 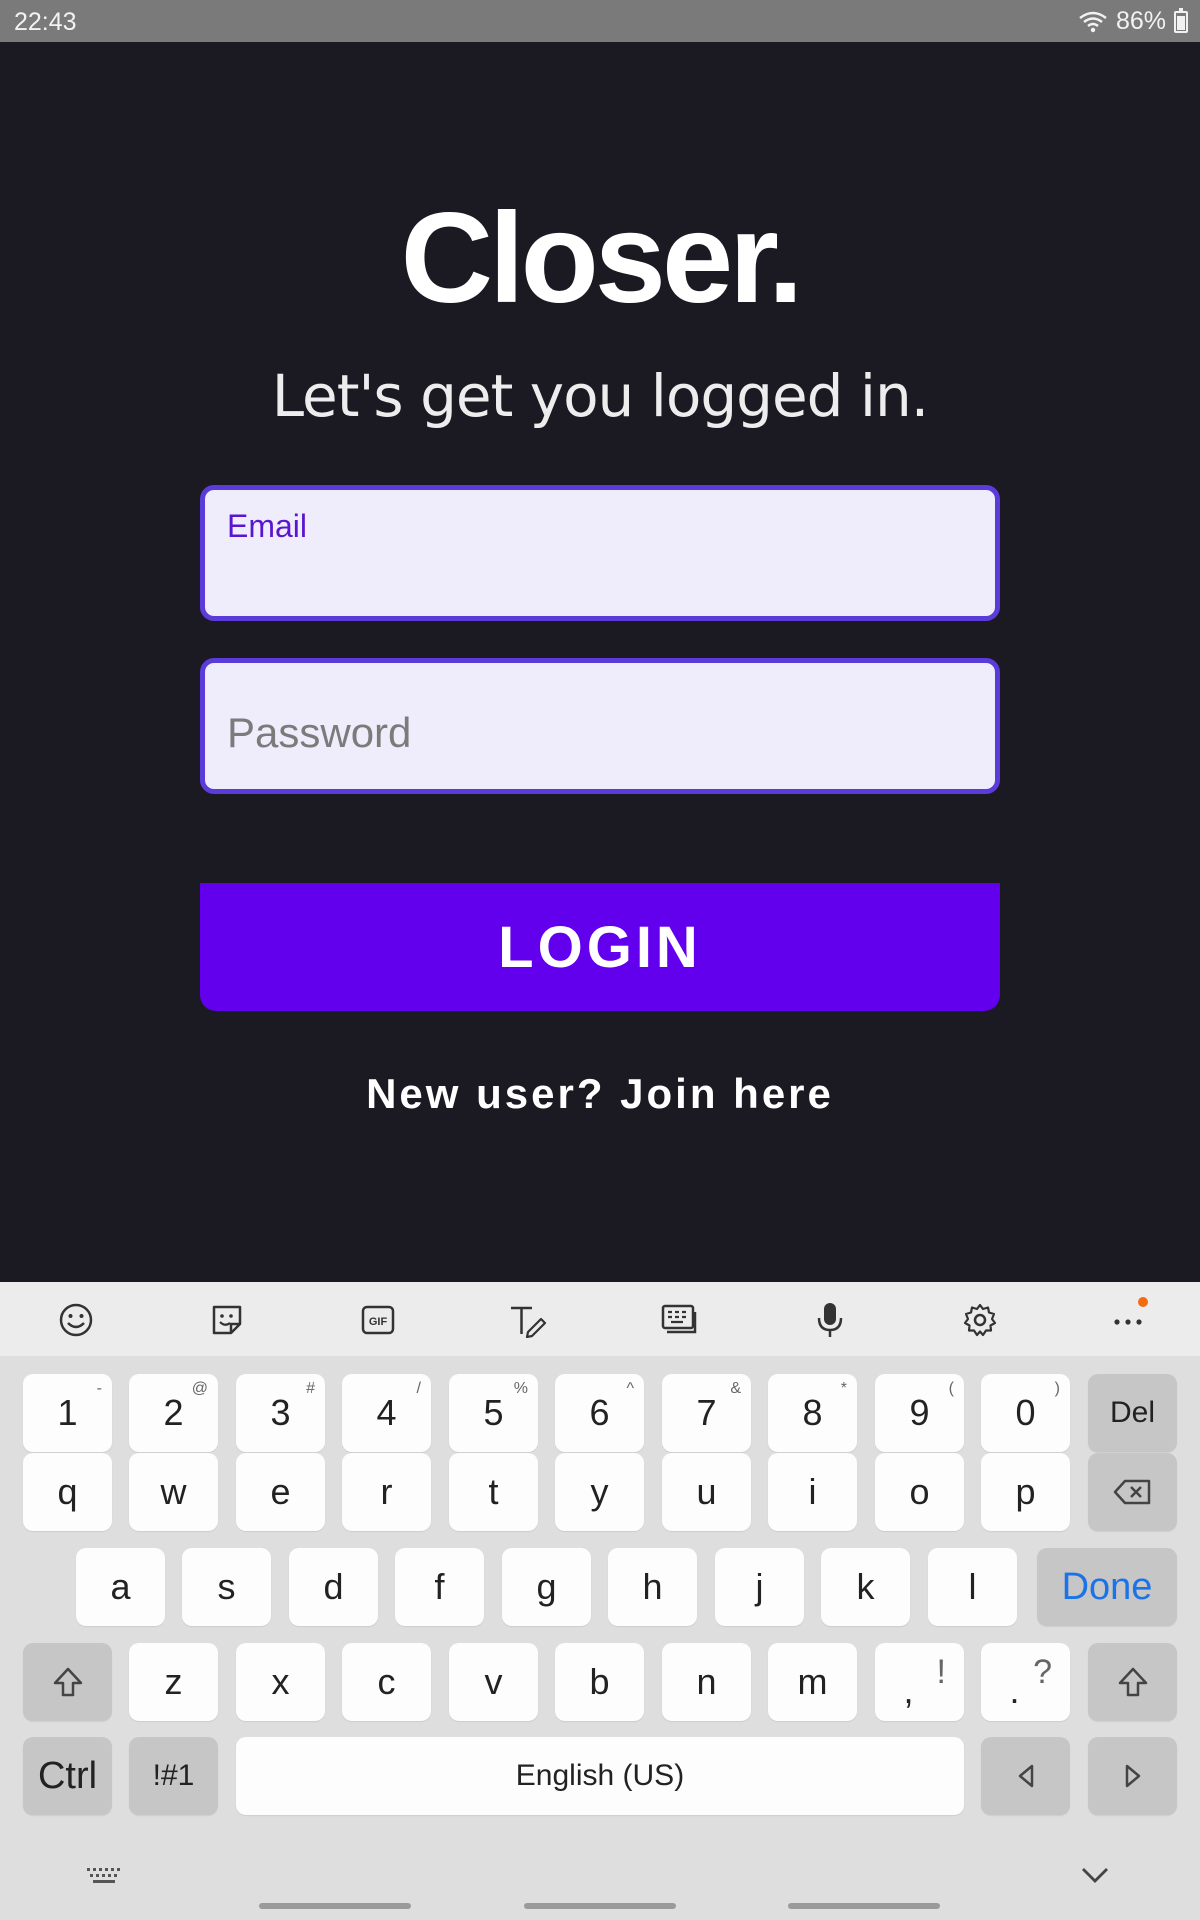 What do you see at coordinates (830, 1320) in the screenshot?
I see `microphone-icon` at bounding box center [830, 1320].